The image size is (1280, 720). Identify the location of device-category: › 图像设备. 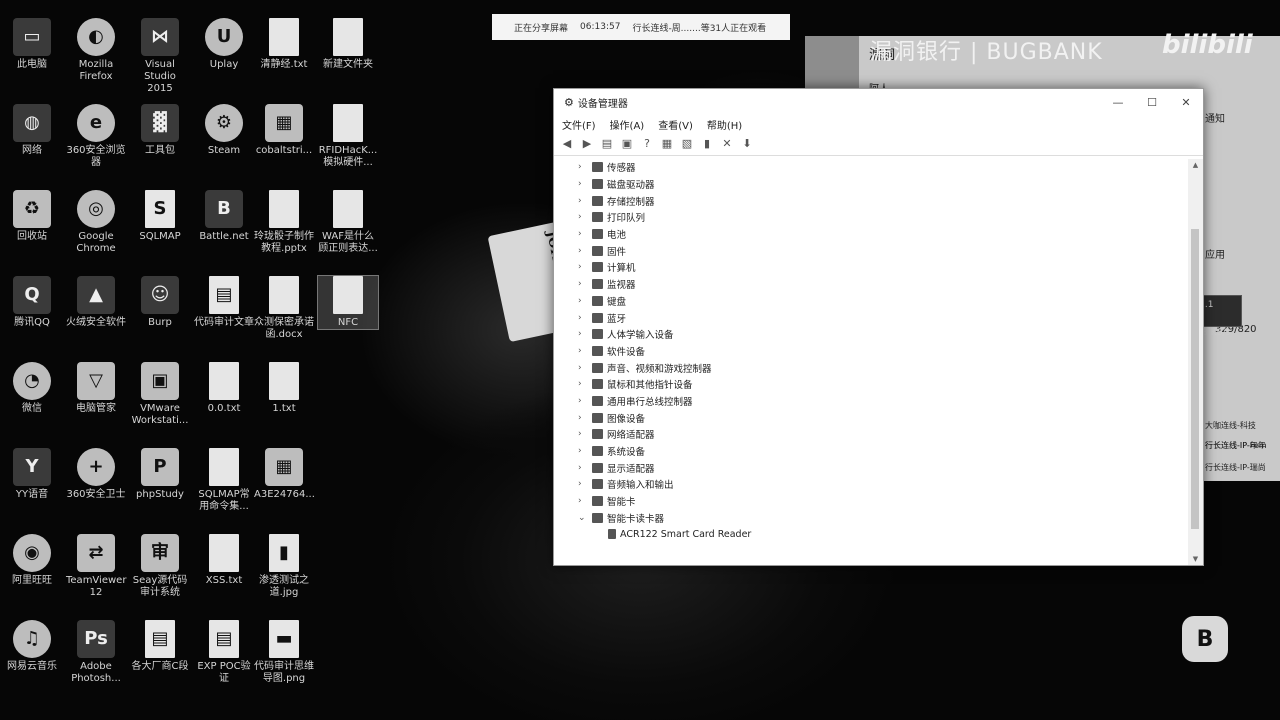
(870, 417).